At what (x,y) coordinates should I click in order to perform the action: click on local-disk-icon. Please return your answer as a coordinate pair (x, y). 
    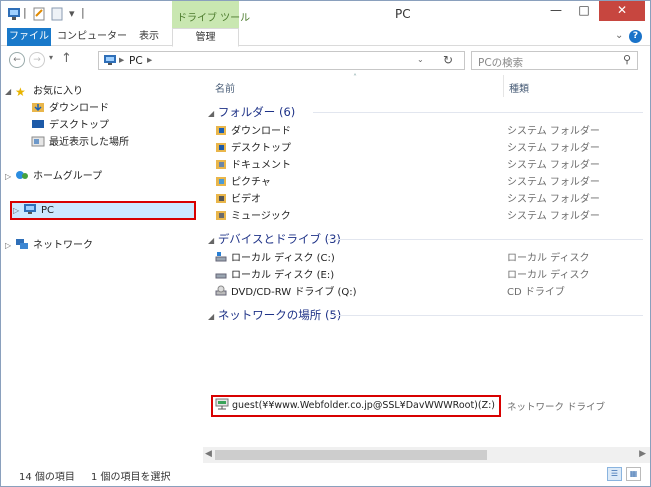
    Looking at the image, I should click on (221, 274).